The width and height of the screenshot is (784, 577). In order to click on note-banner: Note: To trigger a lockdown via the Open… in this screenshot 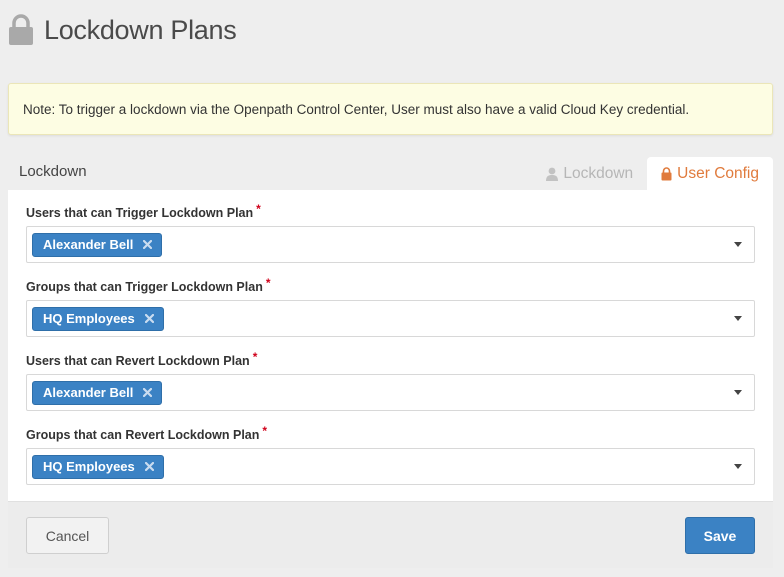, I will do `click(390, 109)`.